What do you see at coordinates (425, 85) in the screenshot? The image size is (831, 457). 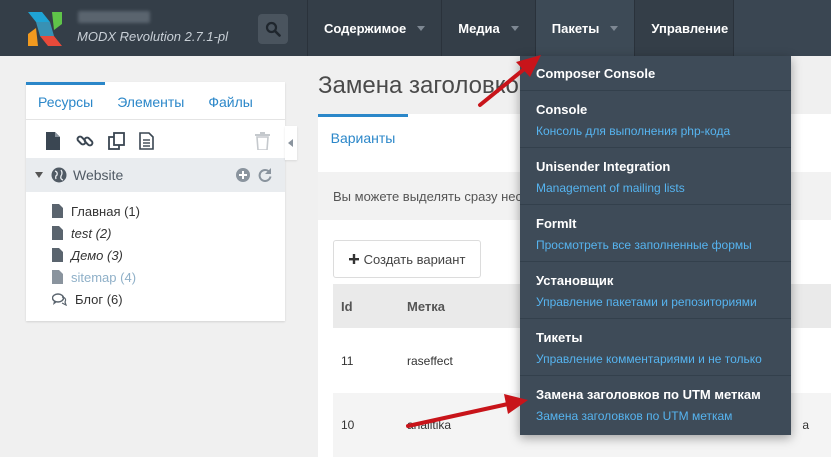 I see `page-title: Замена заголовков` at bounding box center [425, 85].